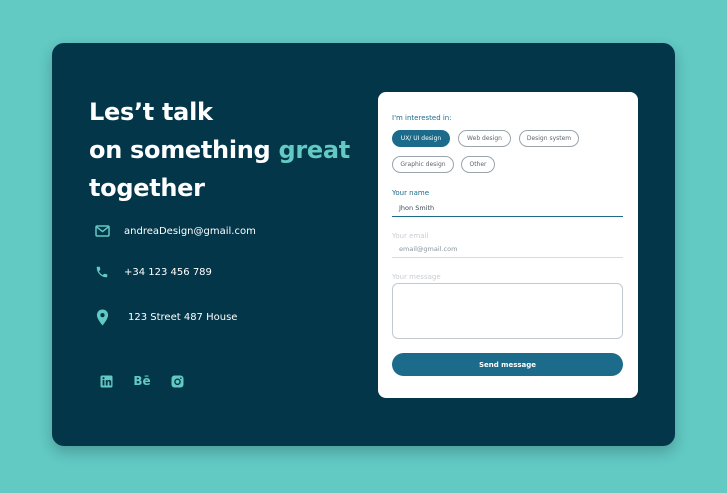  What do you see at coordinates (423, 164) in the screenshot?
I see `chip-graphic-design: Graphic design` at bounding box center [423, 164].